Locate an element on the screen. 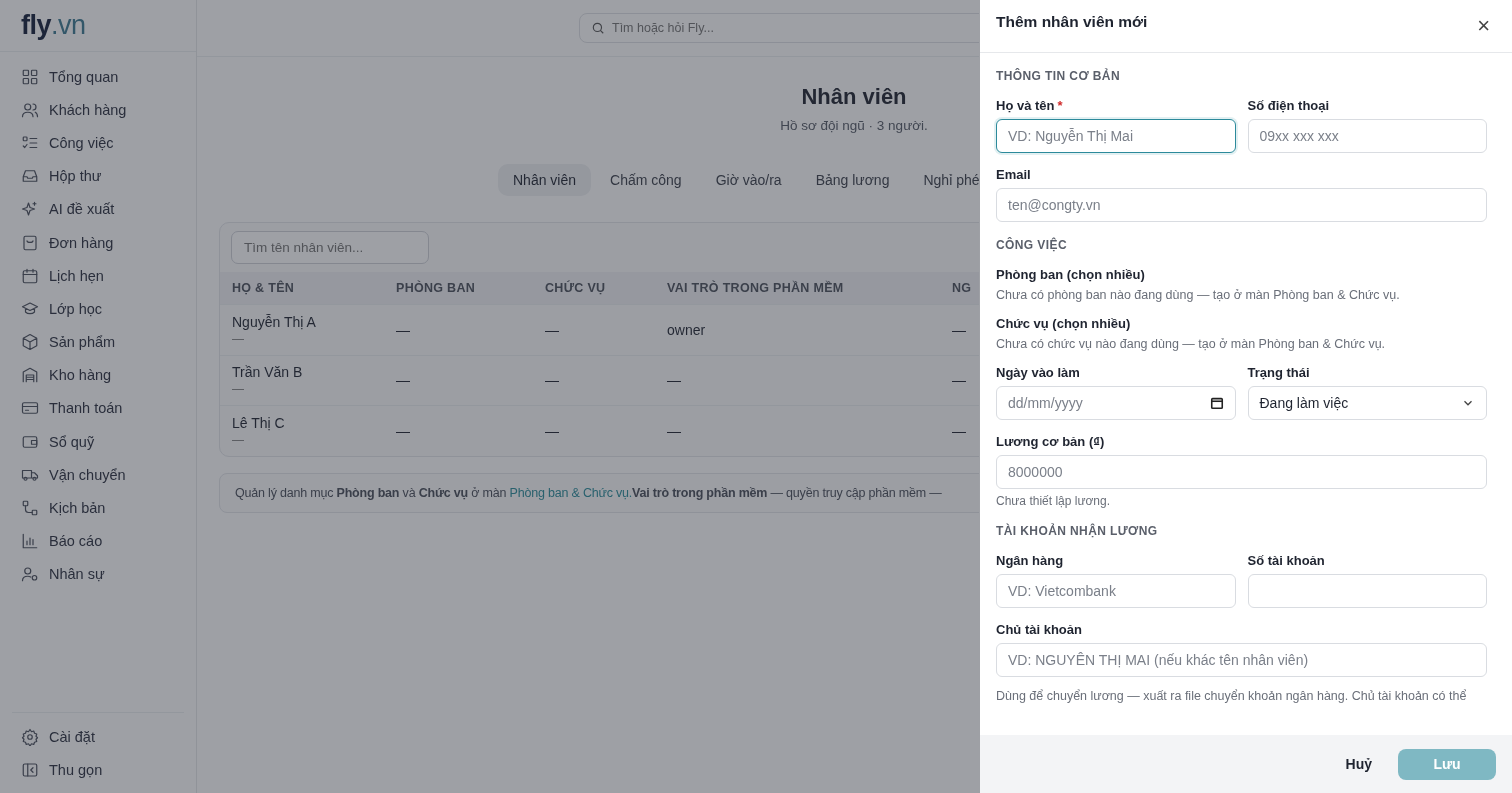 This screenshot has width=1512, height=793. column-header: HỌ & TÊN is located at coordinates (263, 288).